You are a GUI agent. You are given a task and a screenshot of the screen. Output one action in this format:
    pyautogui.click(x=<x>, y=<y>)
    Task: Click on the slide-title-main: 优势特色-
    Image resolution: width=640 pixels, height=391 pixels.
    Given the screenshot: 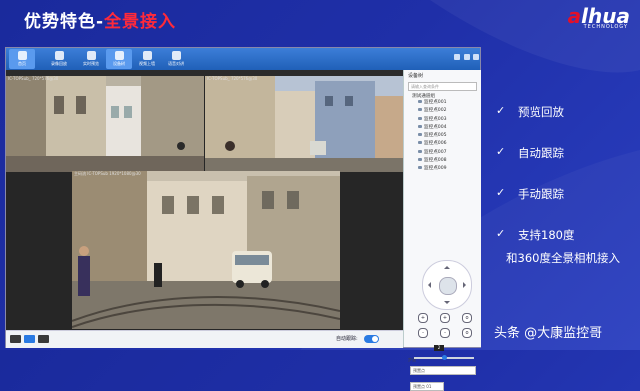 What is the action you would take?
    pyautogui.click(x=64, y=22)
    